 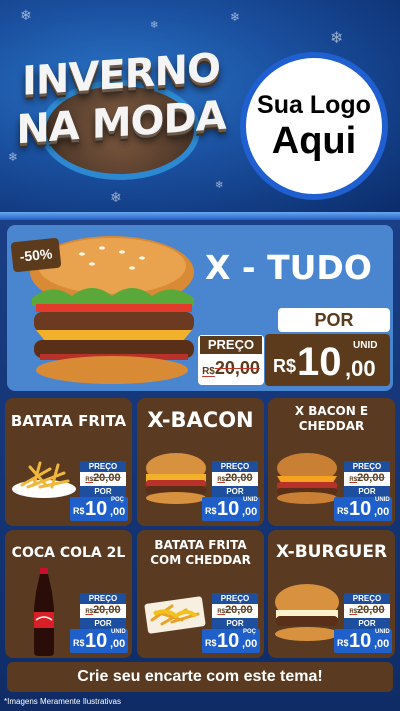 What do you see at coordinates (62, 701) in the screenshot?
I see `disclaimer-footnote: *Imagens Meramente Ilustrativas` at bounding box center [62, 701].